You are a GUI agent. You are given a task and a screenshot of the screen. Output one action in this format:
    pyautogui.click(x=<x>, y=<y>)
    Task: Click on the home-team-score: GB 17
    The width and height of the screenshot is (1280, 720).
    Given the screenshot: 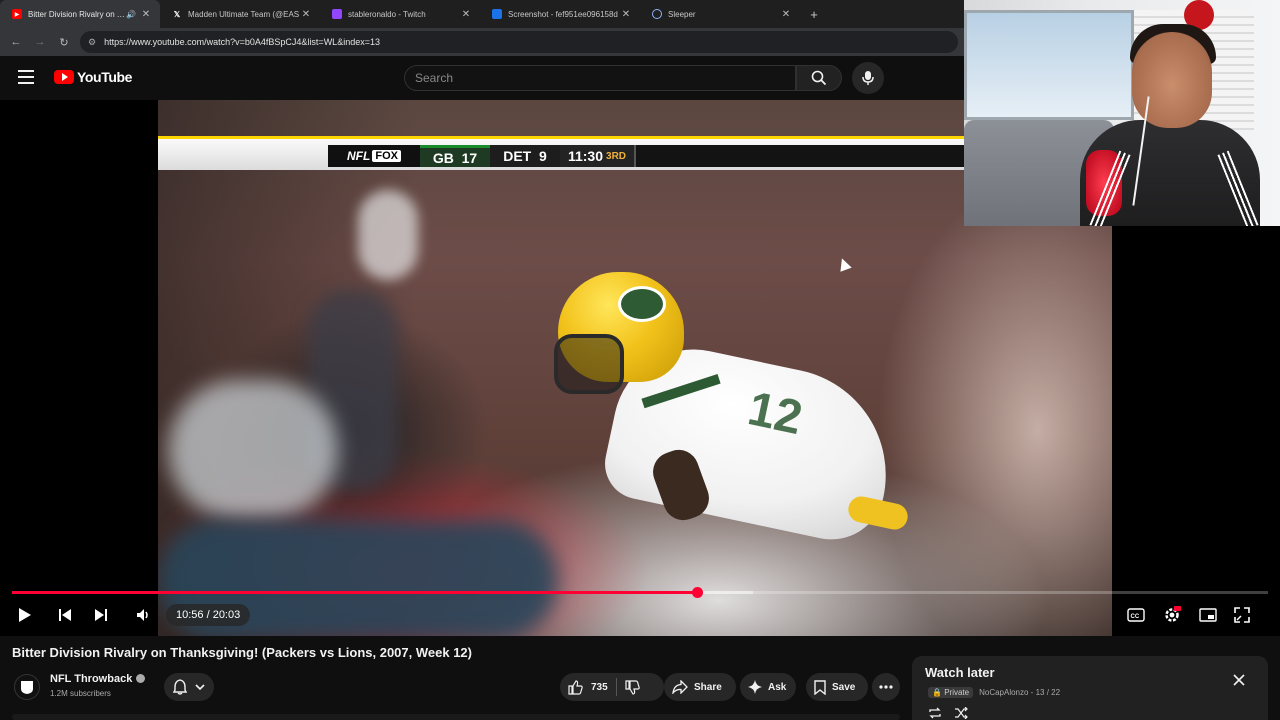 What is the action you would take?
    pyautogui.click(x=455, y=156)
    